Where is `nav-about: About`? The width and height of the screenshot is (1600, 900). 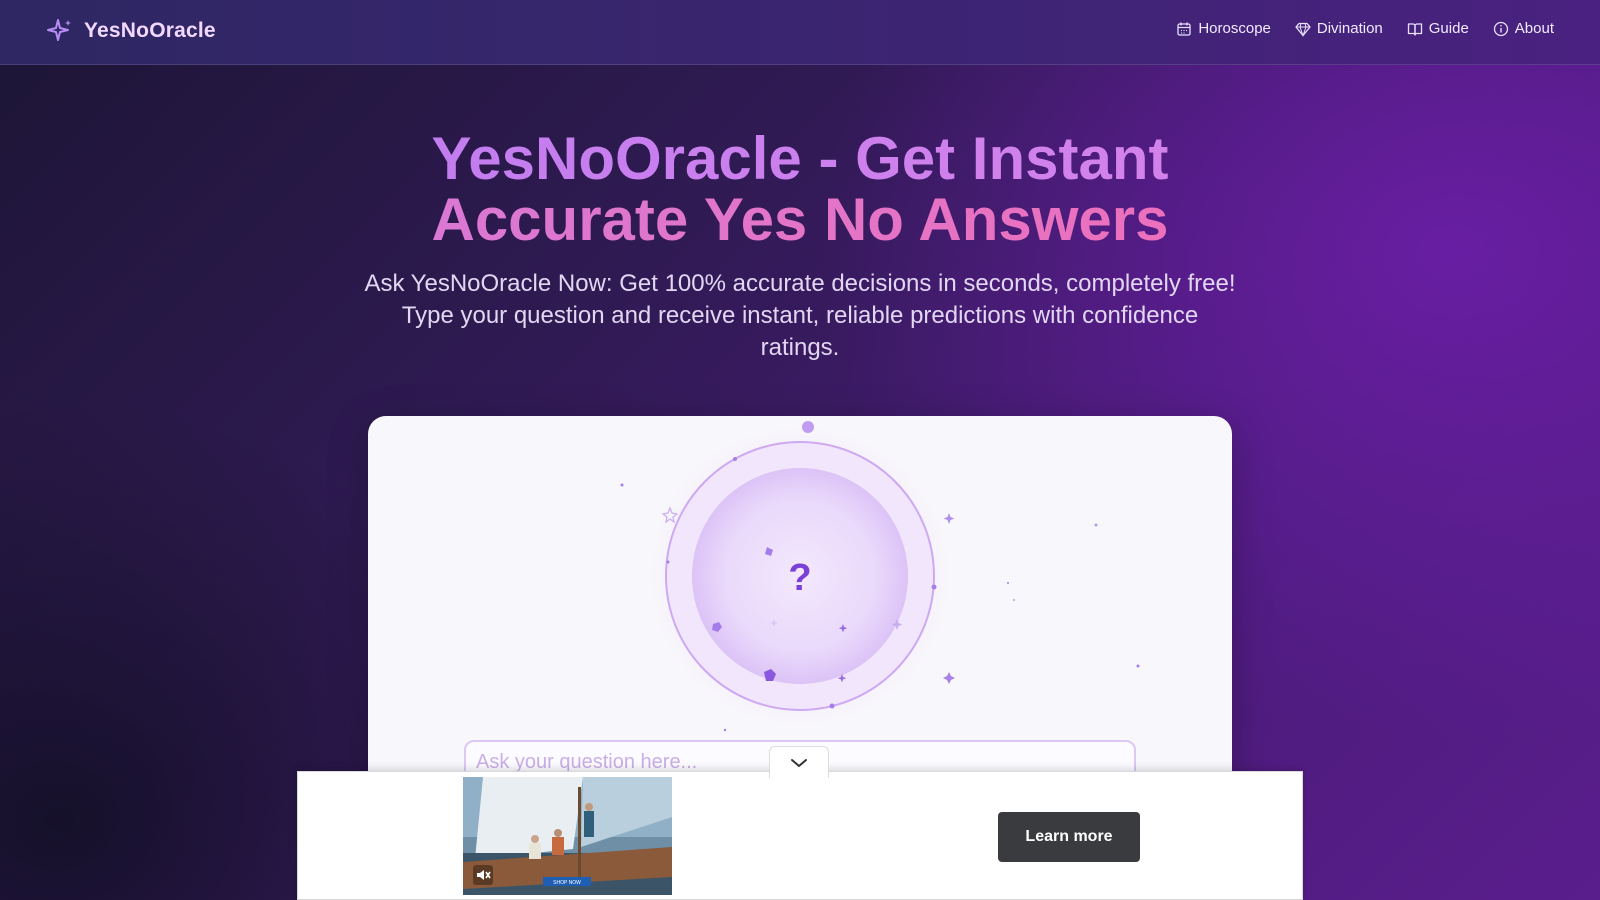
nav-about: About is located at coordinates (1523, 28).